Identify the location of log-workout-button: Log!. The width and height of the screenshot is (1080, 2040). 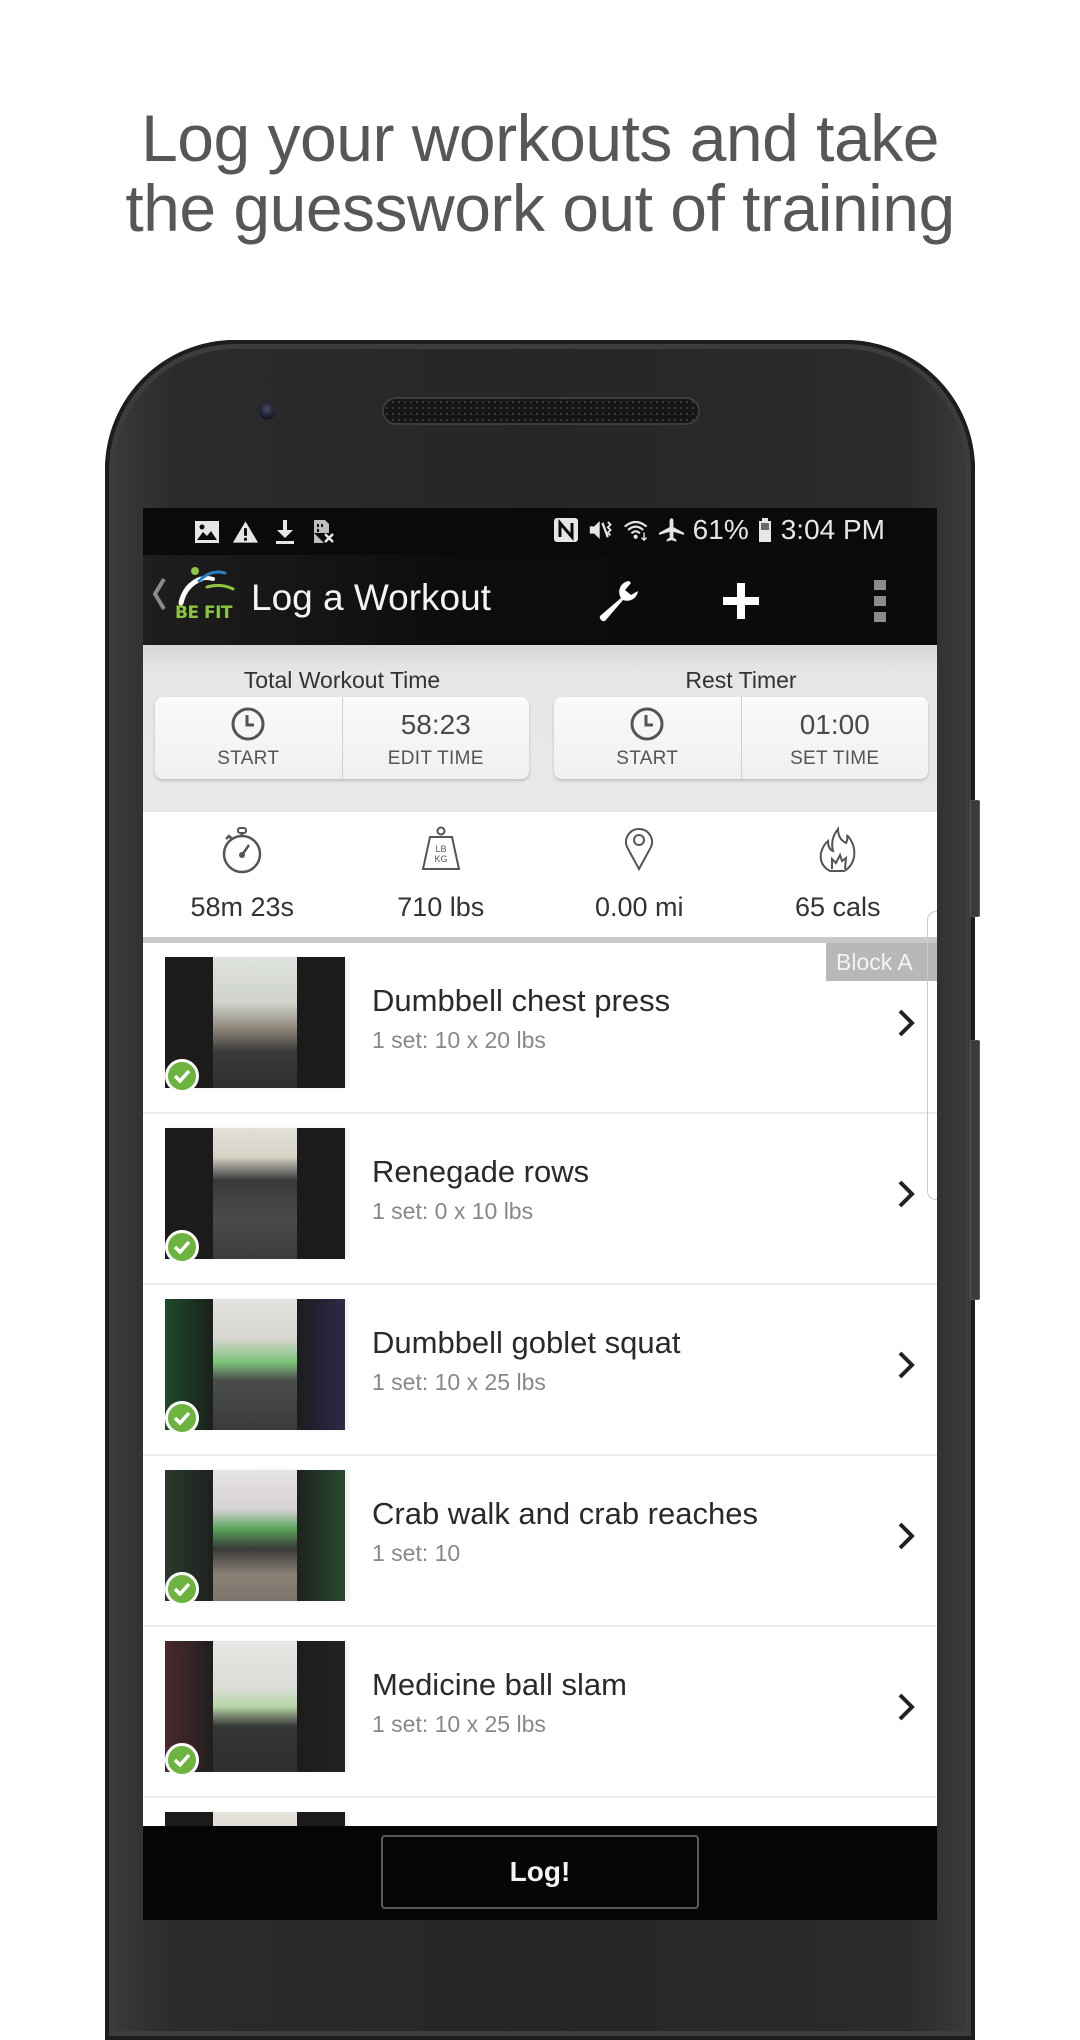
(540, 1872).